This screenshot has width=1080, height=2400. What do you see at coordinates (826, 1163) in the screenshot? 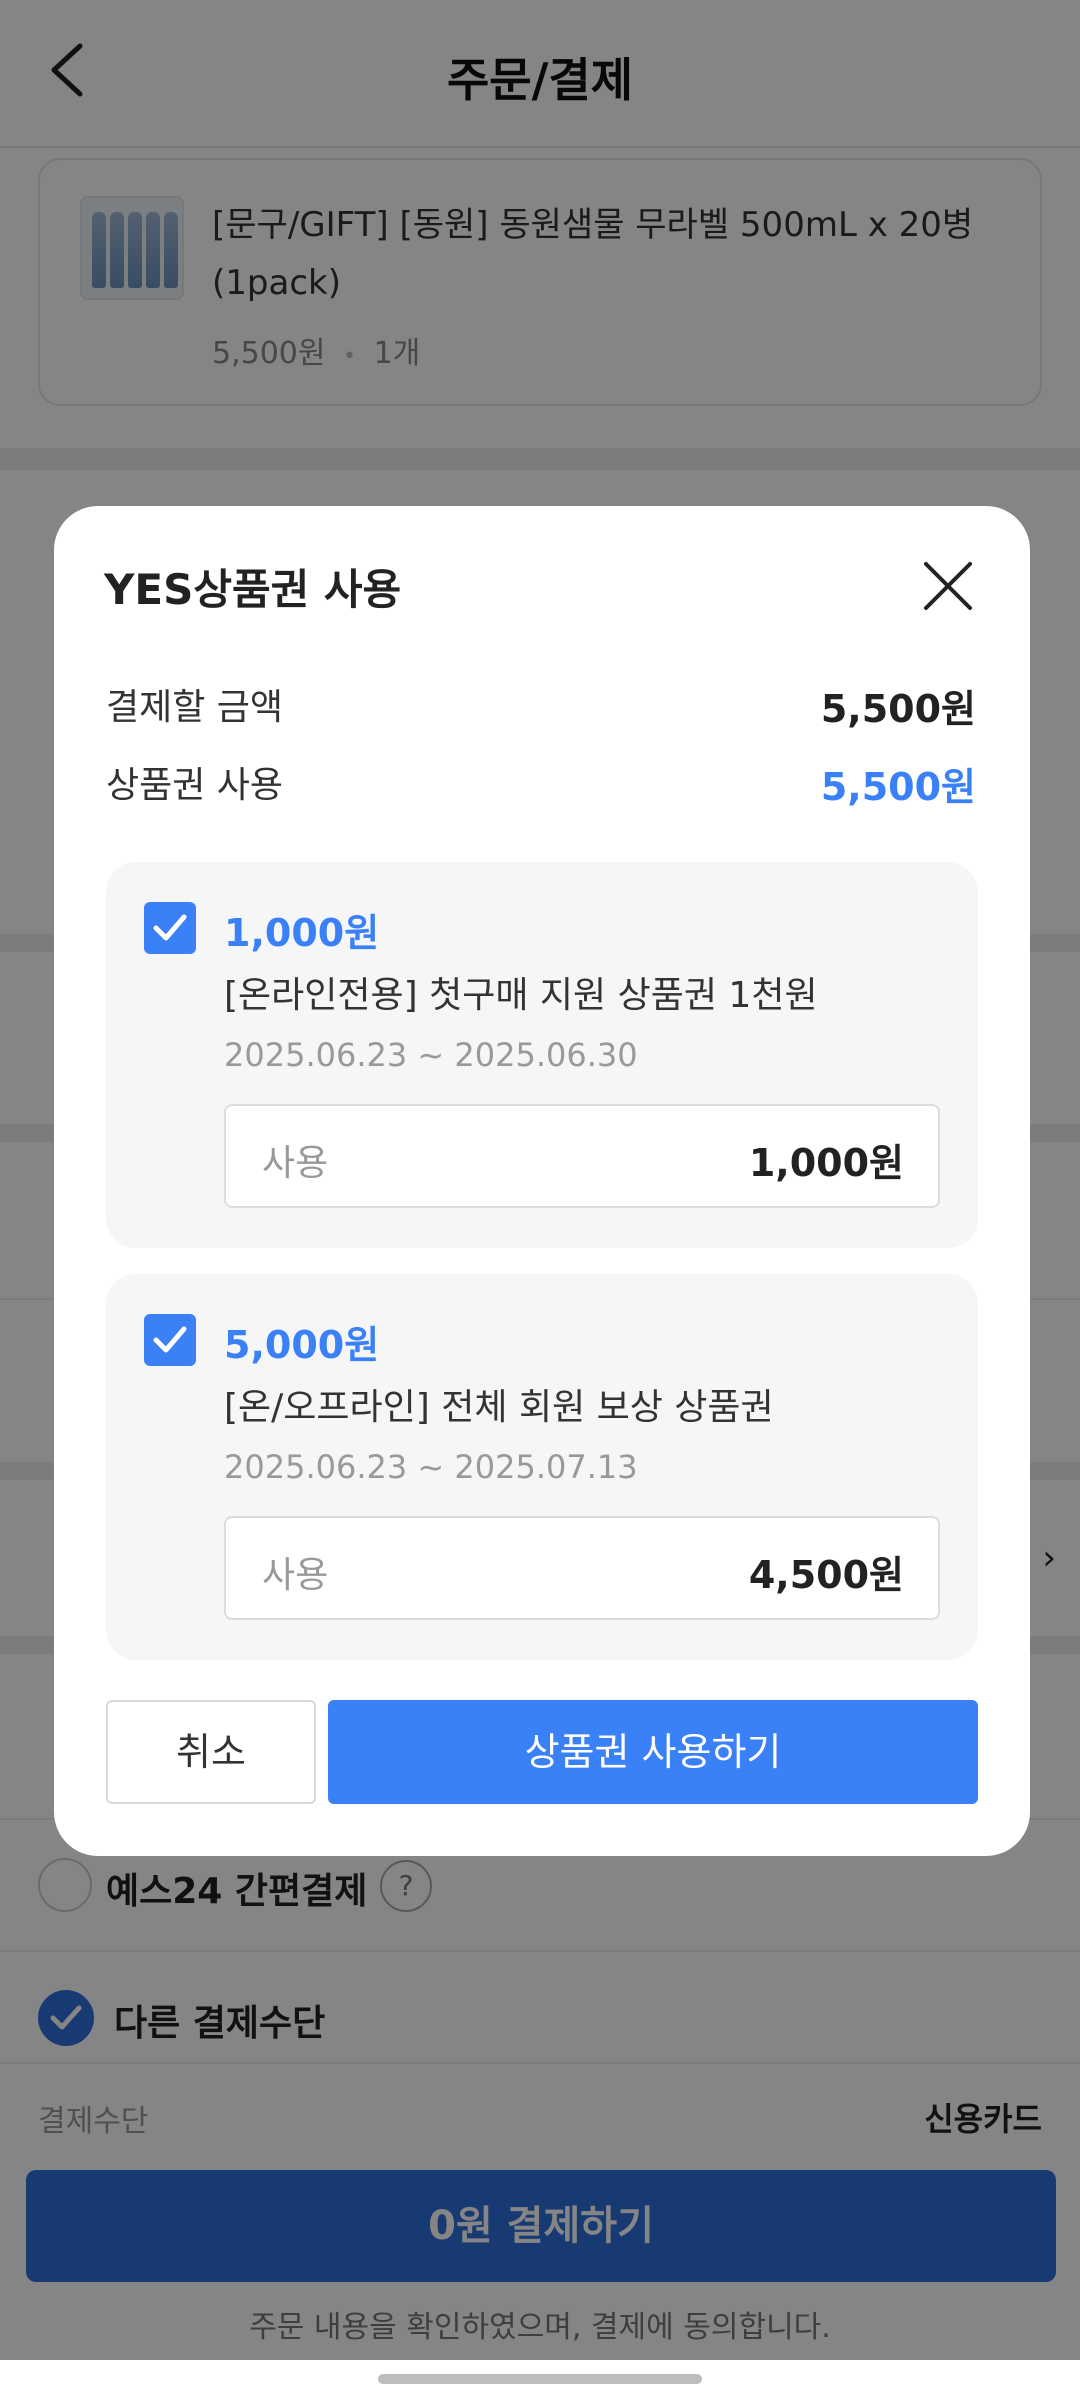
I see `voucher-use-value: 1,000원` at bounding box center [826, 1163].